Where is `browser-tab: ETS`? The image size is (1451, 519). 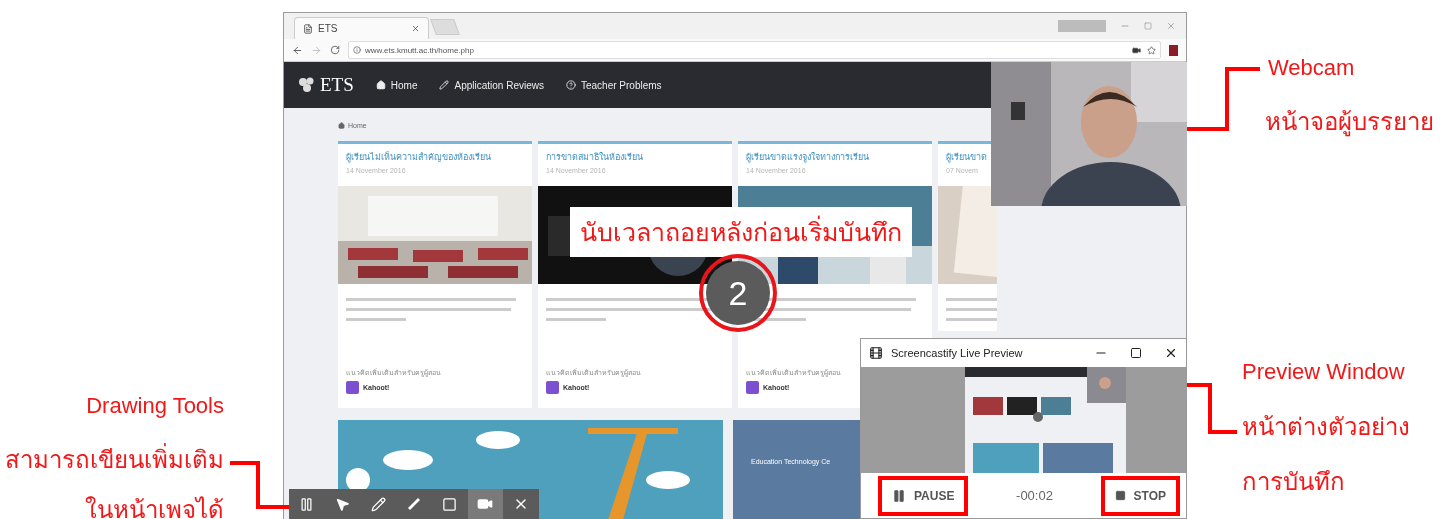 browser-tab: ETS is located at coordinates (361, 28).